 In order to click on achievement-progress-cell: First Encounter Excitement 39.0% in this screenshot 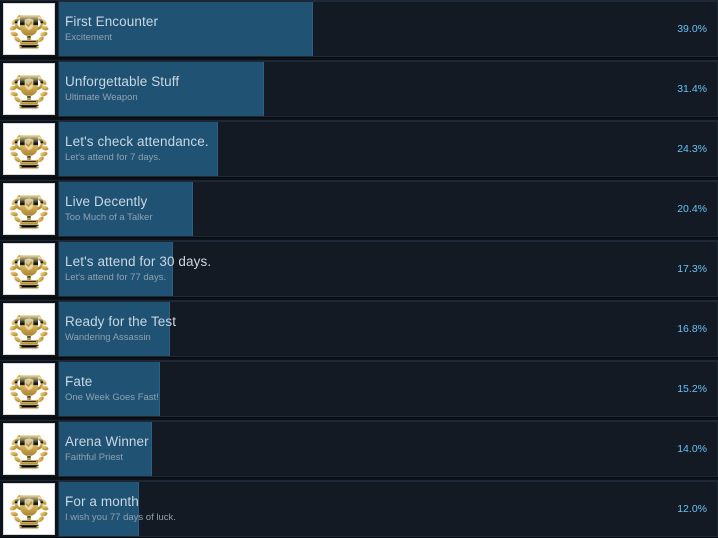, I will do `click(388, 29)`.